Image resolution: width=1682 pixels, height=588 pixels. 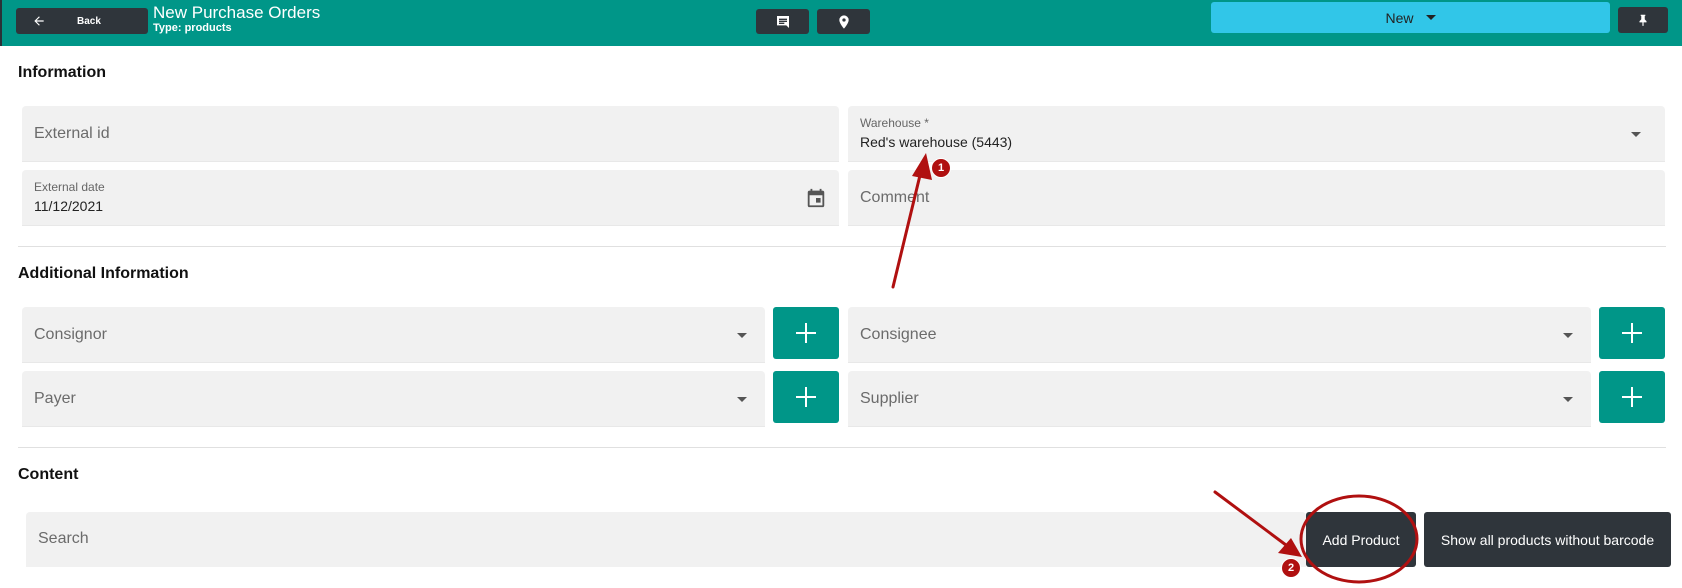 I want to click on page-title: New Purchase Orders, so click(x=237, y=12).